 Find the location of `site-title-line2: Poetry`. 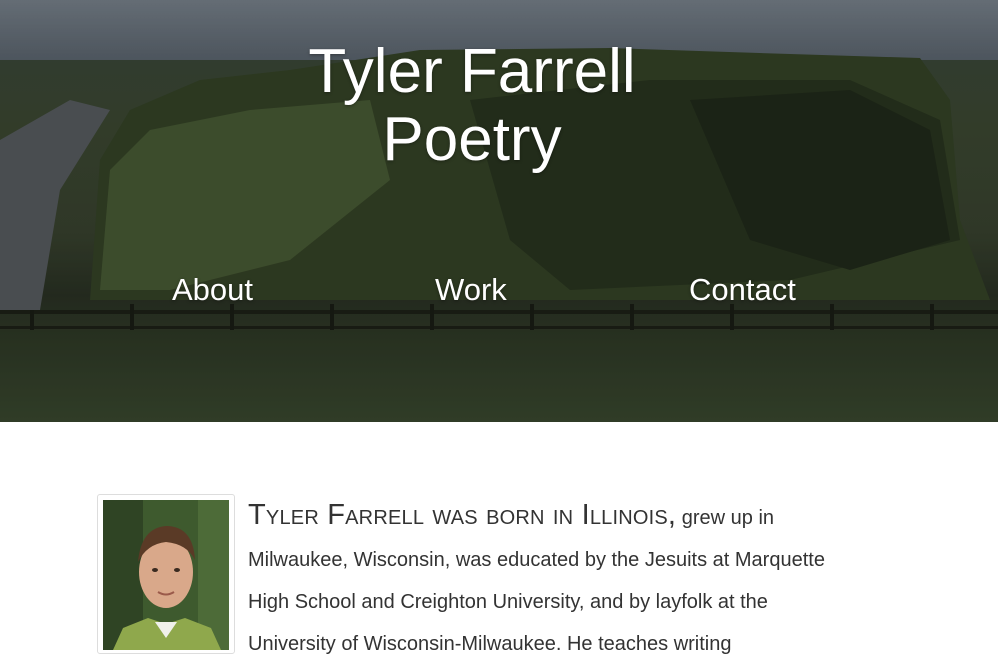

site-title-line2: Poetry is located at coordinates (472, 139).